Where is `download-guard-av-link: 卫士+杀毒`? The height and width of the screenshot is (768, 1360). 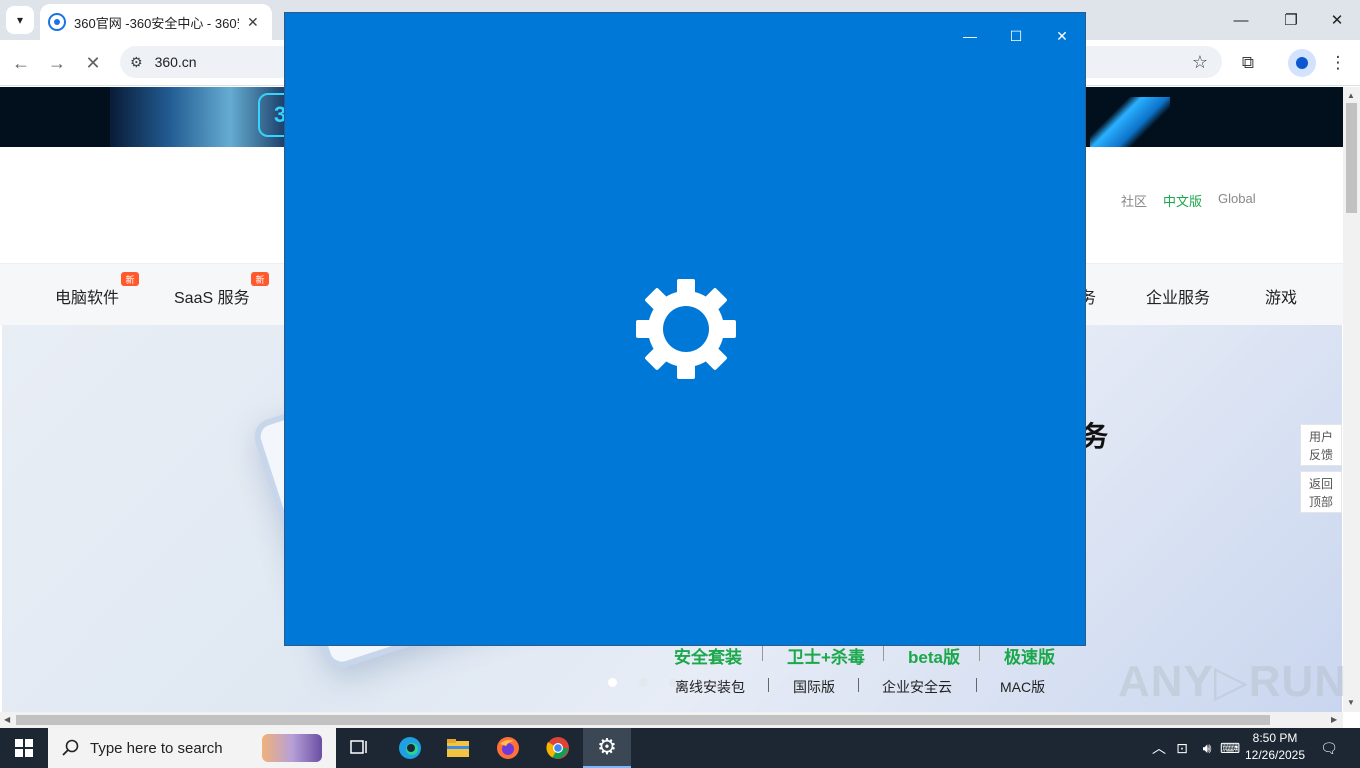
download-guard-av-link: 卫士+杀毒 is located at coordinates (826, 655).